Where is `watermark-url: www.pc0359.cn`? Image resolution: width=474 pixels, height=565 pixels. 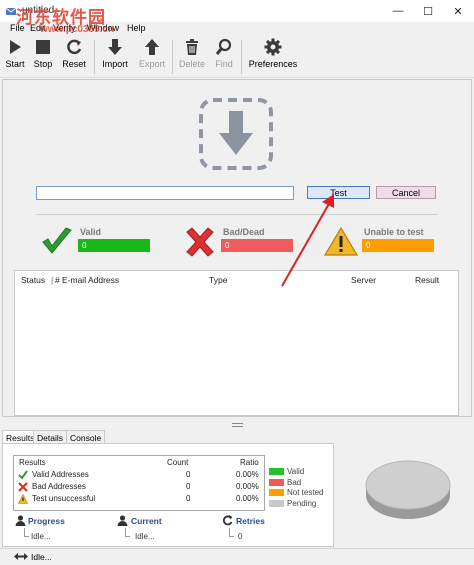 watermark-url: www.pc0359.cn is located at coordinates (77, 29).